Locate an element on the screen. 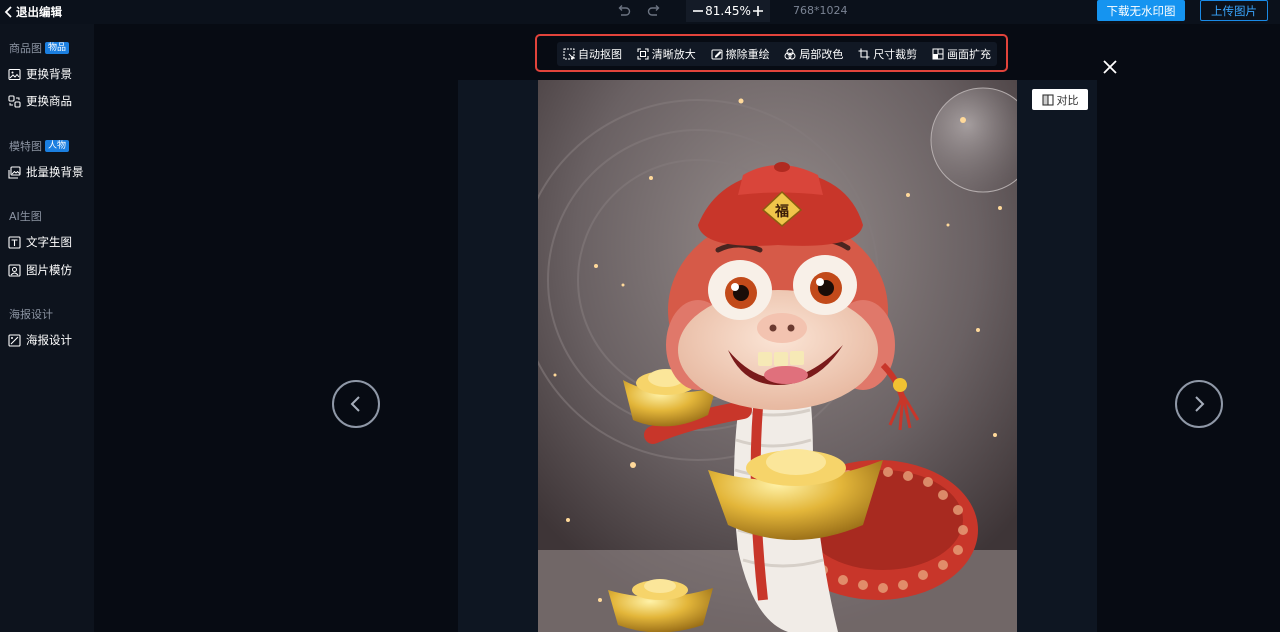 Image resolution: width=1280 pixels, height=632 pixels. palette-icon is located at coordinates (790, 54).